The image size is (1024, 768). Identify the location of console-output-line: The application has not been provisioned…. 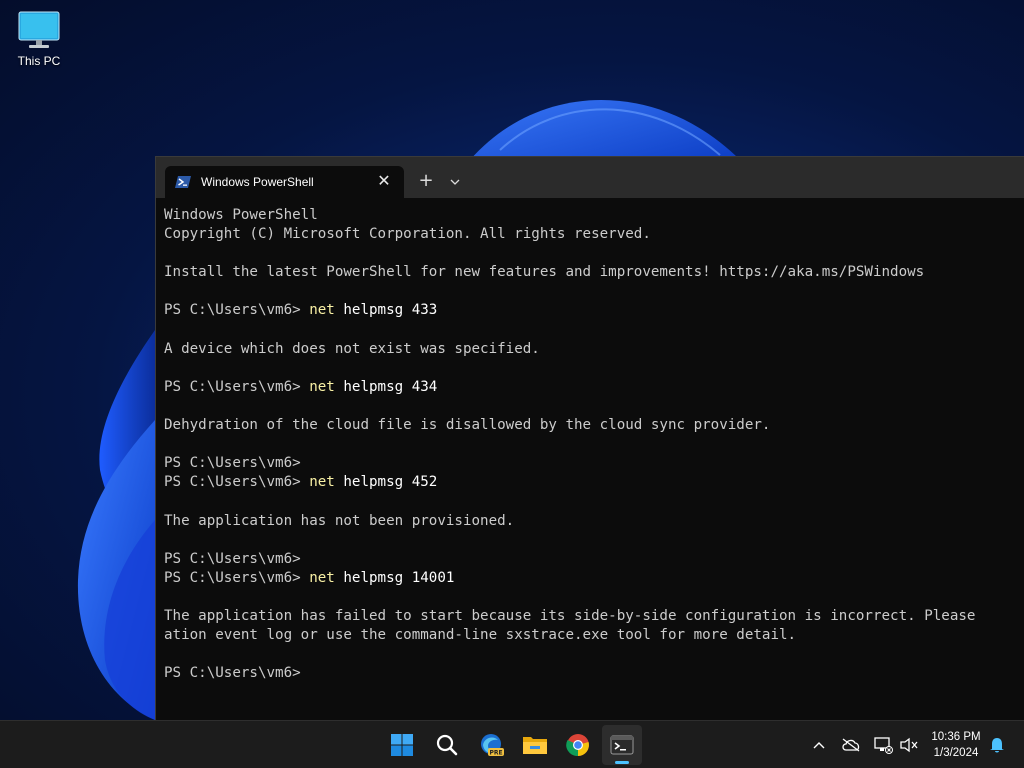
(339, 520).